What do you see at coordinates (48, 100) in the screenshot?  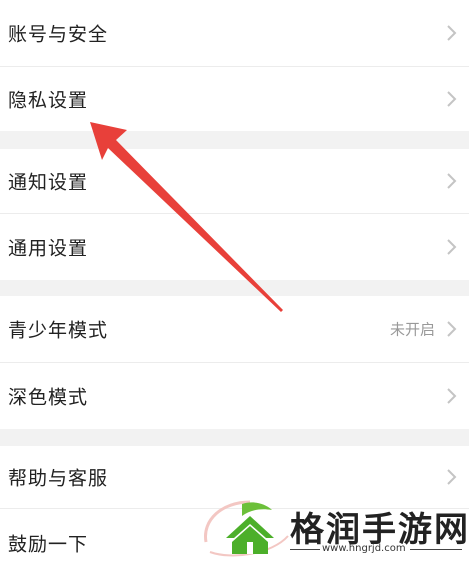 I see `settings-item-label: 隐私设置` at bounding box center [48, 100].